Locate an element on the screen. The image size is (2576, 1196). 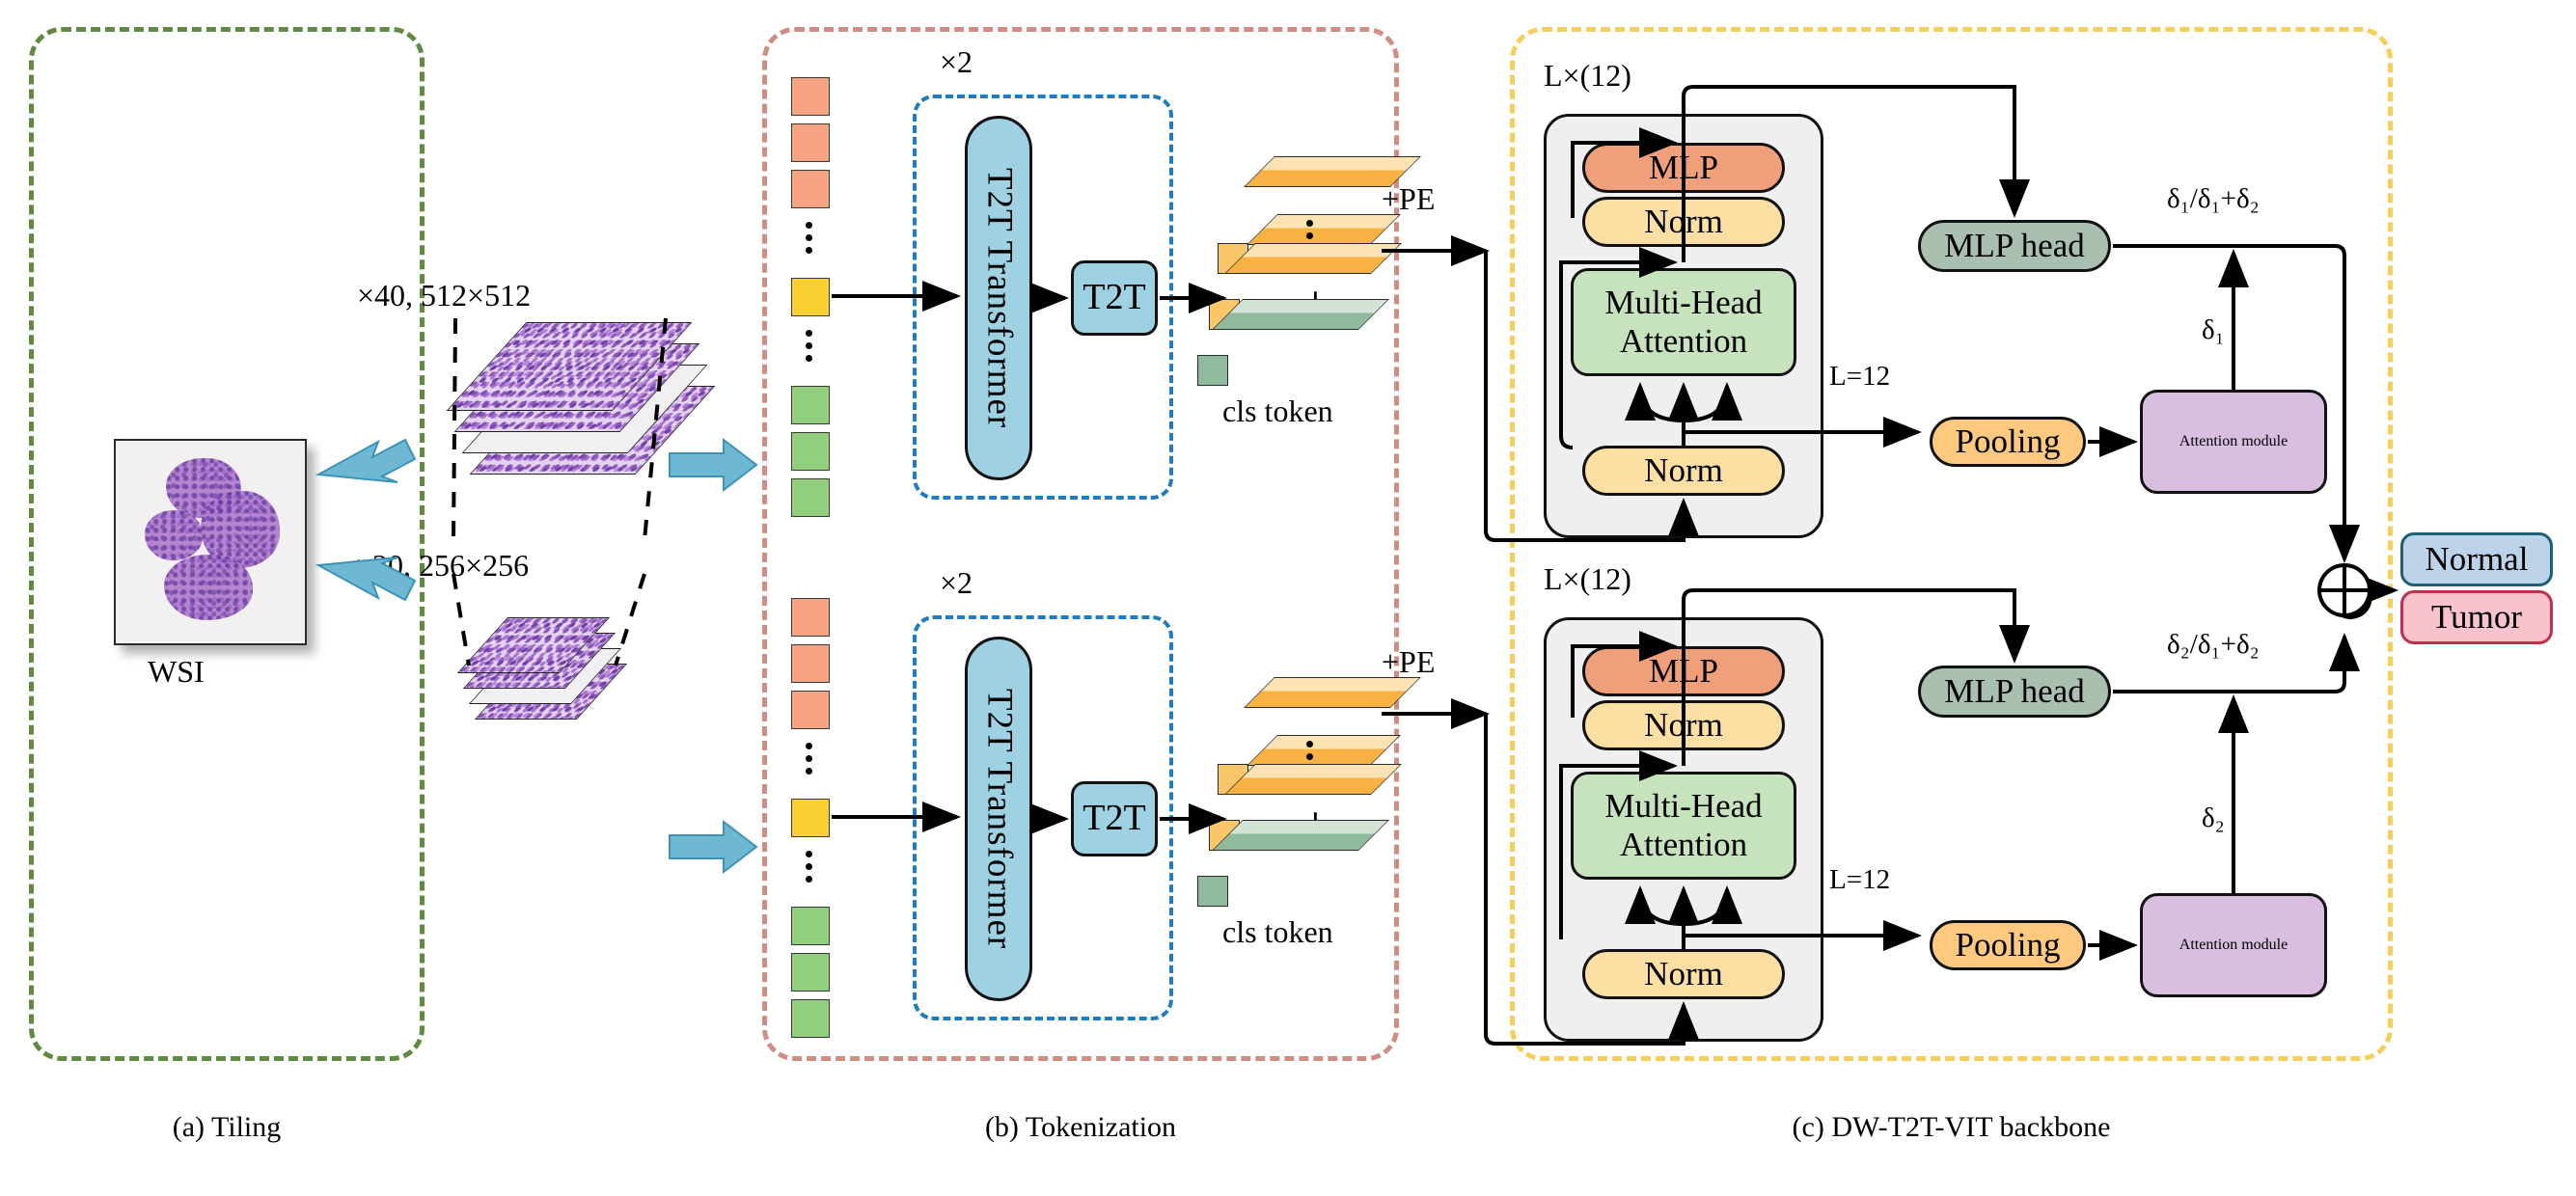
pe-label-bottom: +PE is located at coordinates (1409, 661).